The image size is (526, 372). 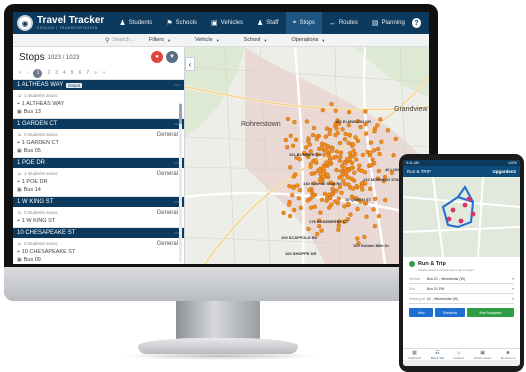 What do you see at coordinates (461, 279) in the screenshot?
I see `phone-select-vehicle: Vehicle Bus 01 - Wheelchair (W) ▾` at bounding box center [461, 279].